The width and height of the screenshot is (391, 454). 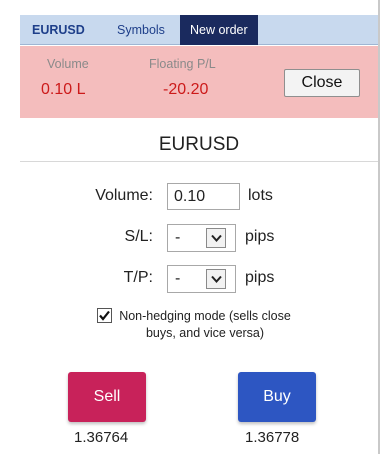 What do you see at coordinates (379, 227) in the screenshot?
I see `panel-right-edge` at bounding box center [379, 227].